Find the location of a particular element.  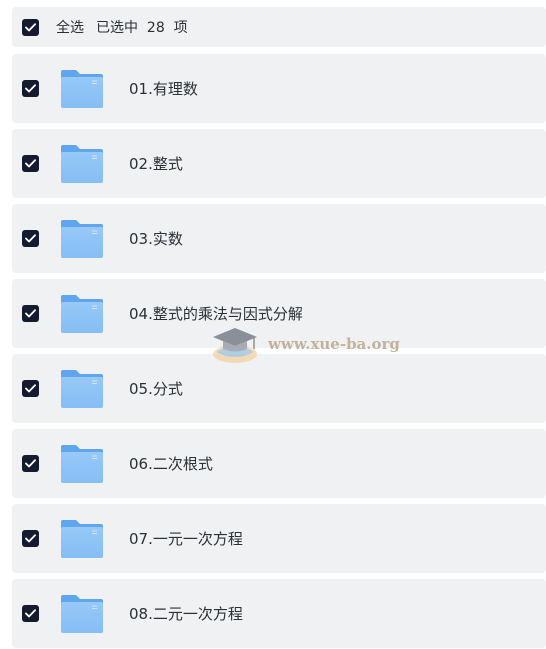

folder-name: 07.一元一次方程 is located at coordinates (186, 538).